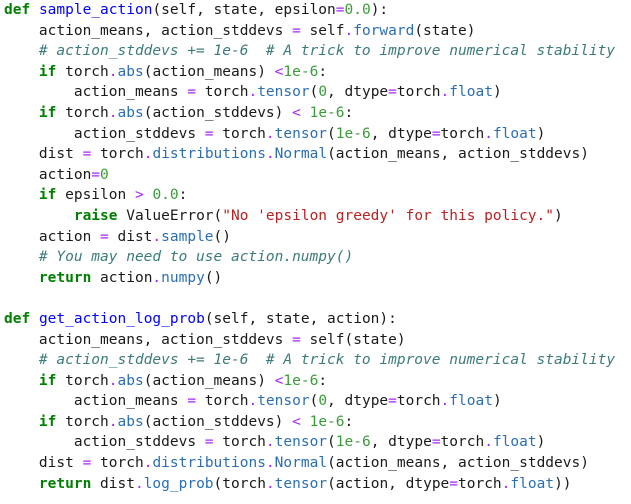 Image resolution: width=631 pixels, height=504 pixels. I want to click on code-token: (action_means, action_stddevs), so click(458, 463).